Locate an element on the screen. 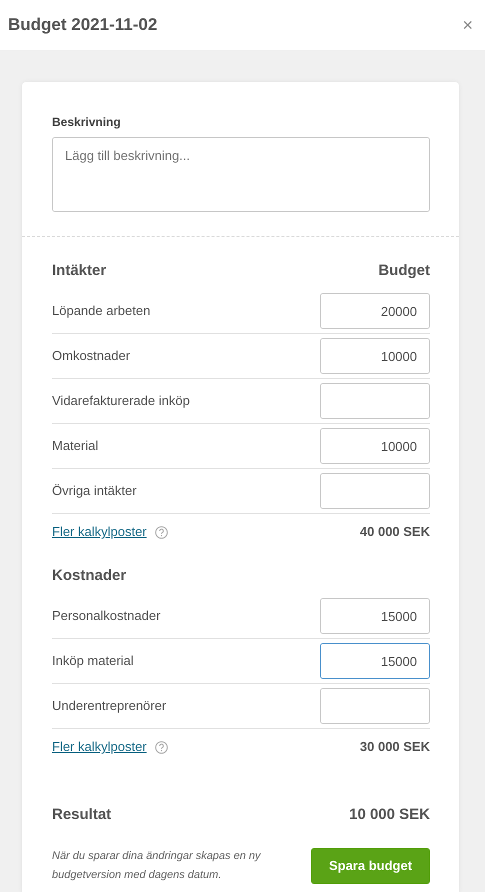  row-label: Övriga intäkter is located at coordinates (94, 491).